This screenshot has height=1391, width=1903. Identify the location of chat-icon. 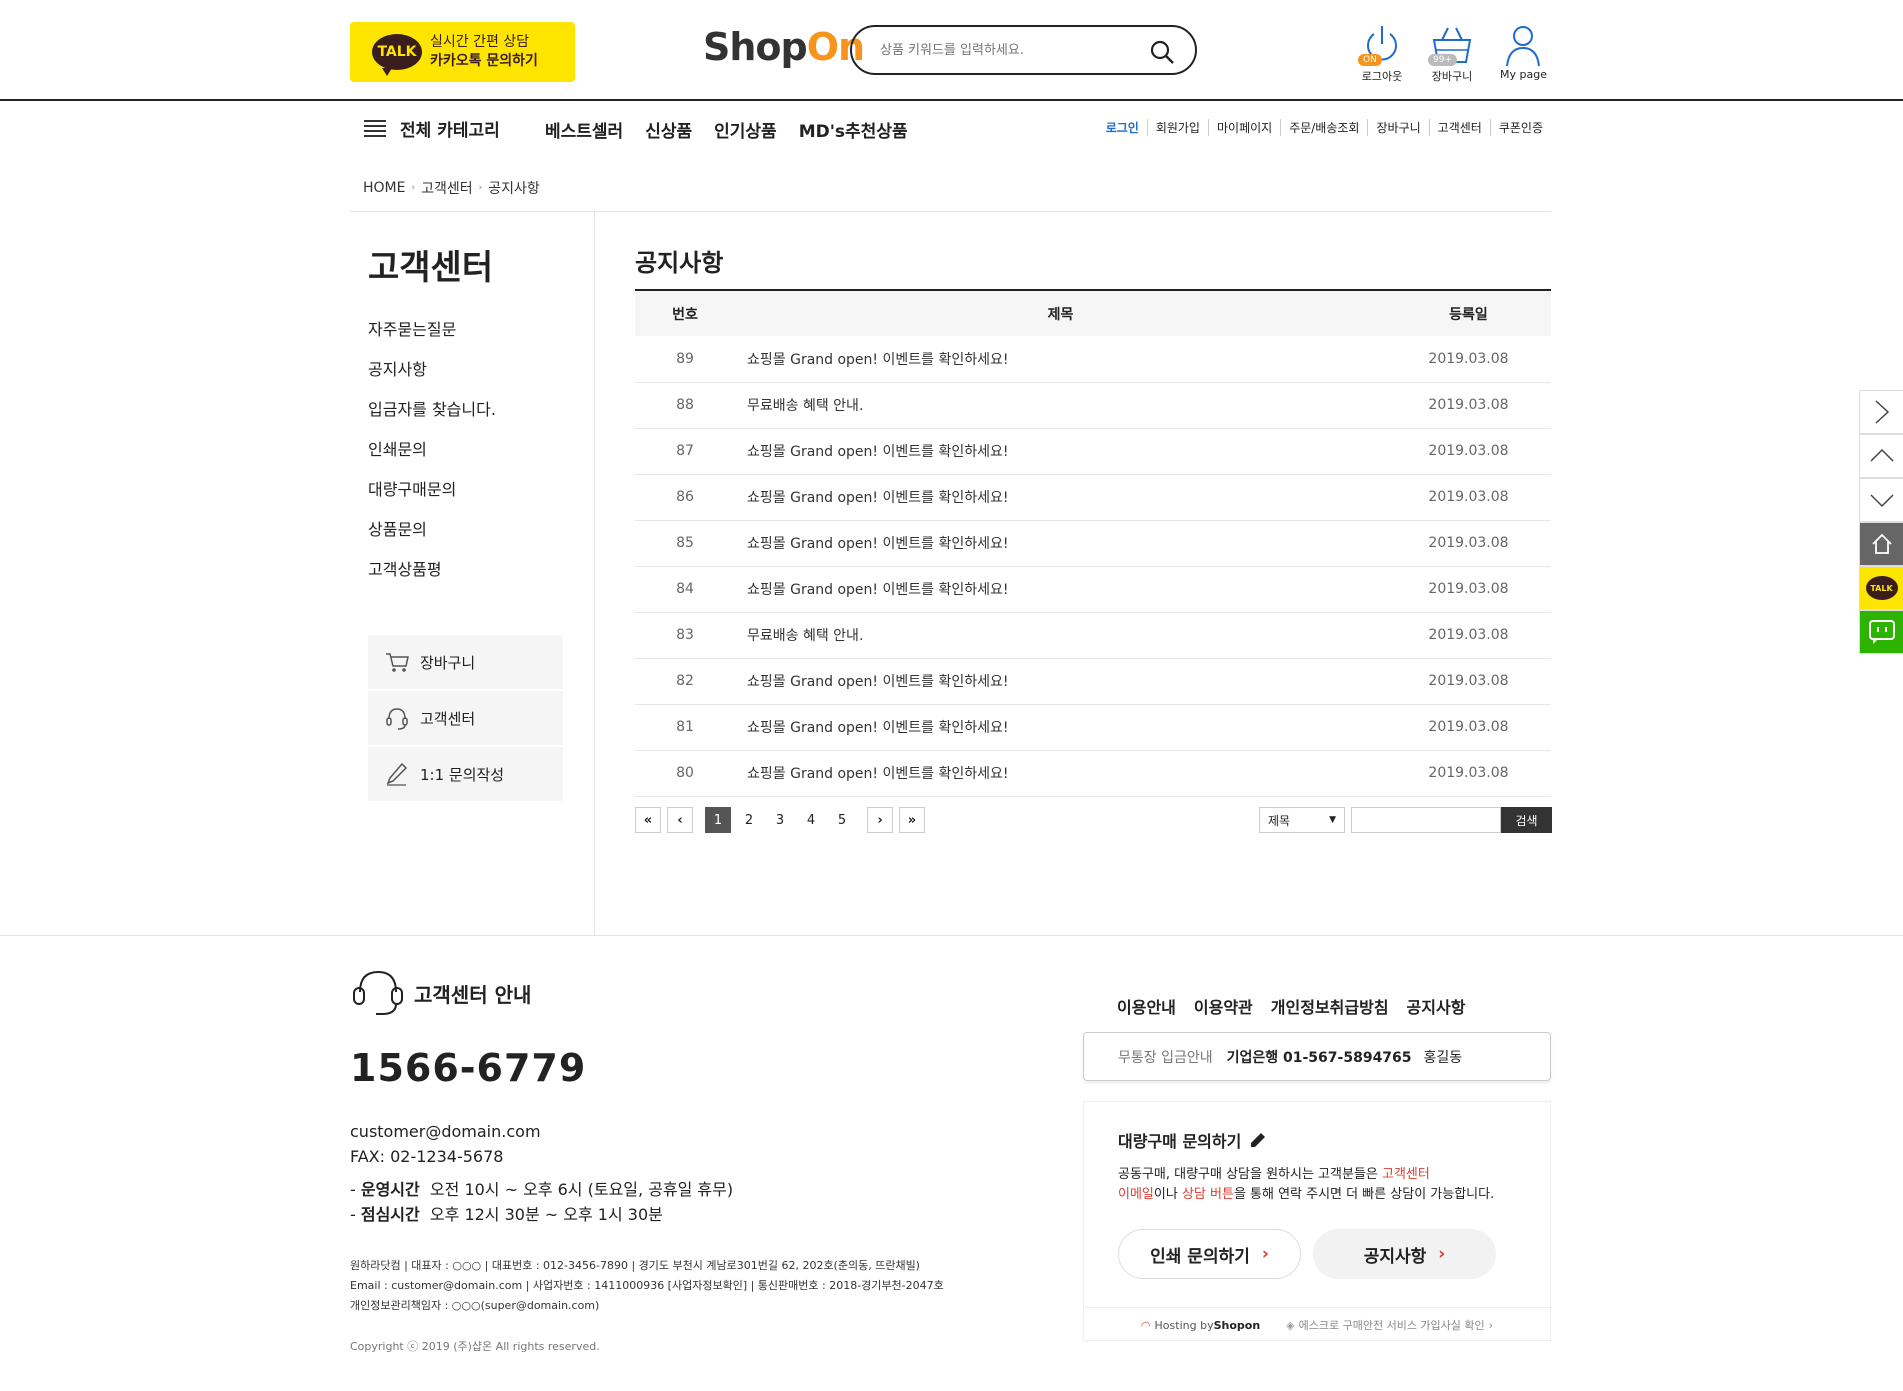
(1881, 632).